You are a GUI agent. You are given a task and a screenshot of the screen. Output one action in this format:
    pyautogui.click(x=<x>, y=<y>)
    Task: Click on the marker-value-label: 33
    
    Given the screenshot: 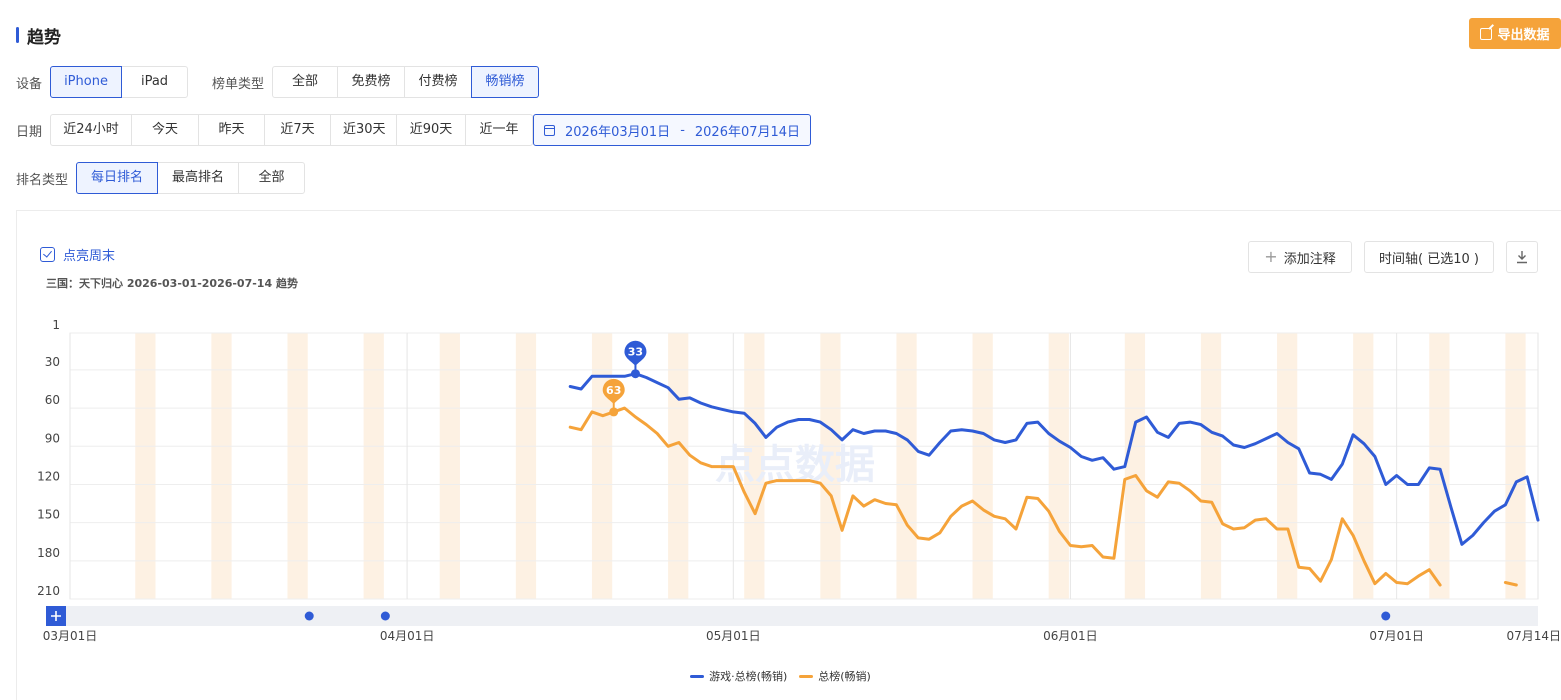 What is the action you would take?
    pyautogui.click(x=635, y=352)
    